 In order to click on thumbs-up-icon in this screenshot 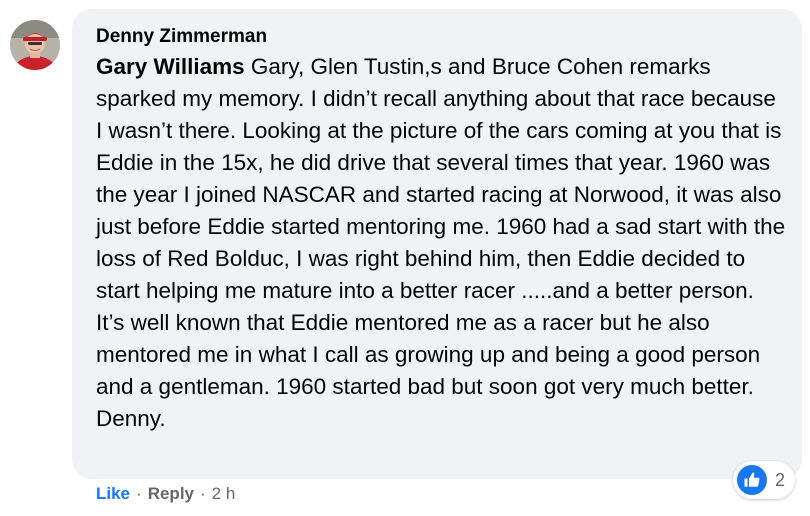, I will do `click(752, 480)`.